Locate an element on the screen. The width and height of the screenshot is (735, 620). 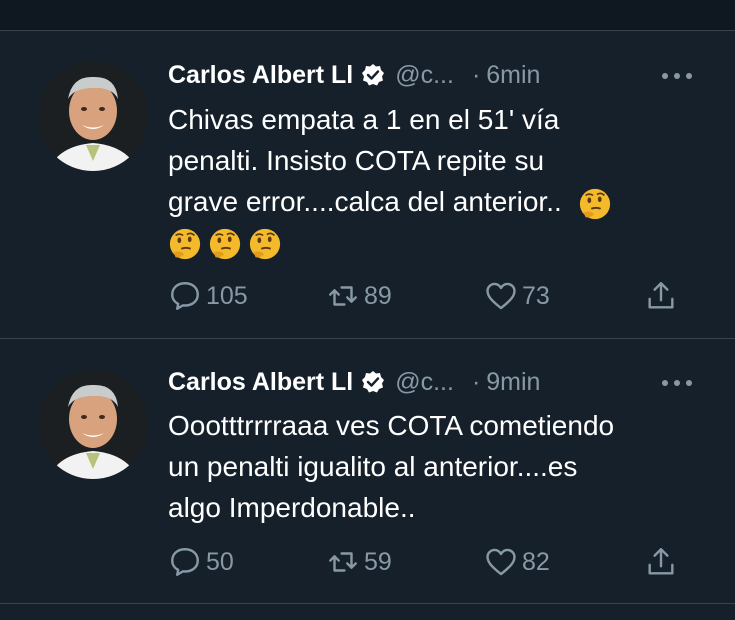
reply-count: 105 is located at coordinates (227, 295).